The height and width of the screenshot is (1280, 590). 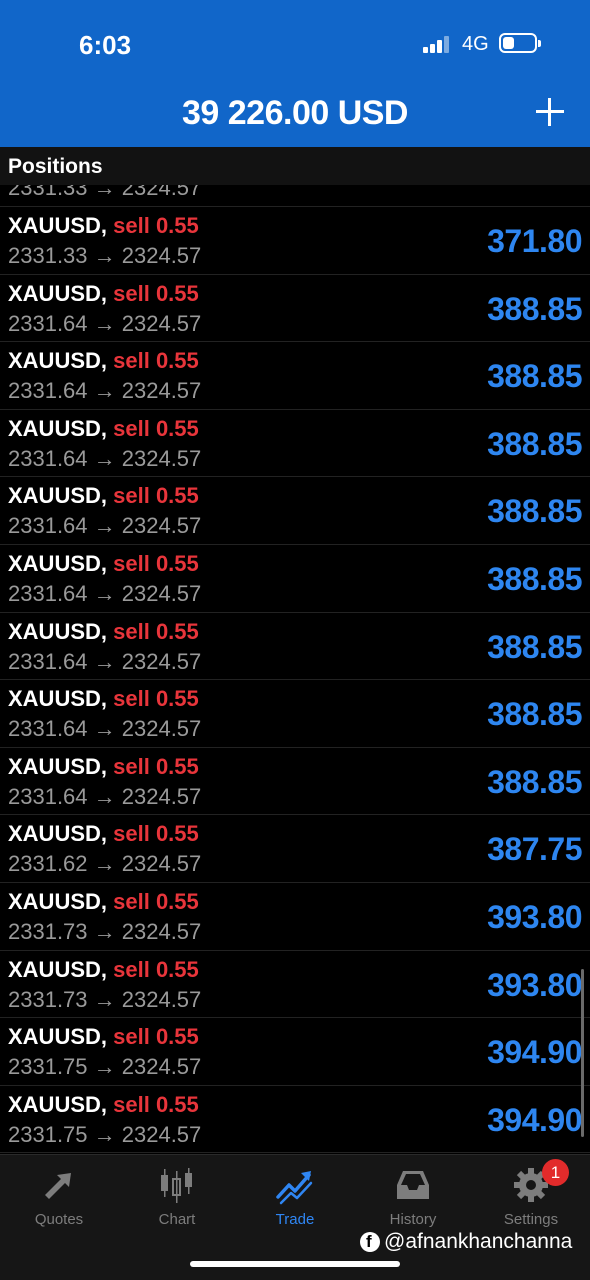 What do you see at coordinates (295, 166) in the screenshot?
I see `positions-section-header: Positions` at bounding box center [295, 166].